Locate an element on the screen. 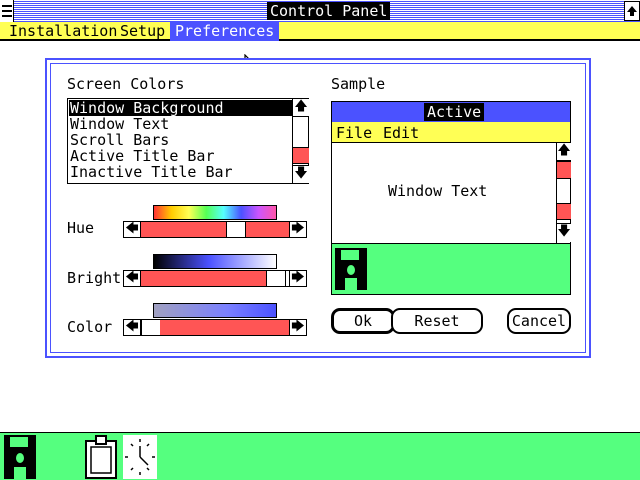  maximize-icon is located at coordinates (632, 11).